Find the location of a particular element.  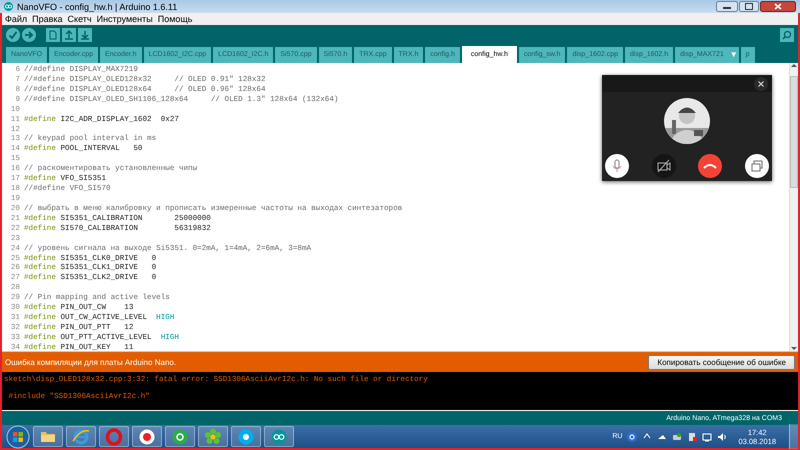

scrollbar is located at coordinates (793, 207).